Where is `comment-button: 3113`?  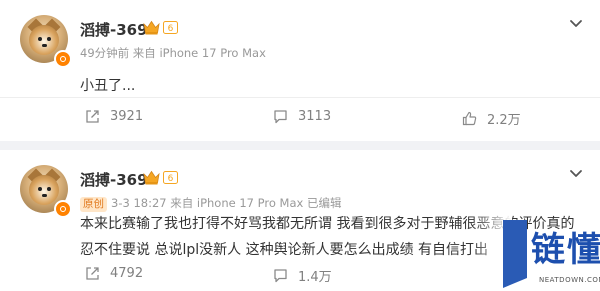 comment-button: 3113 is located at coordinates (302, 116).